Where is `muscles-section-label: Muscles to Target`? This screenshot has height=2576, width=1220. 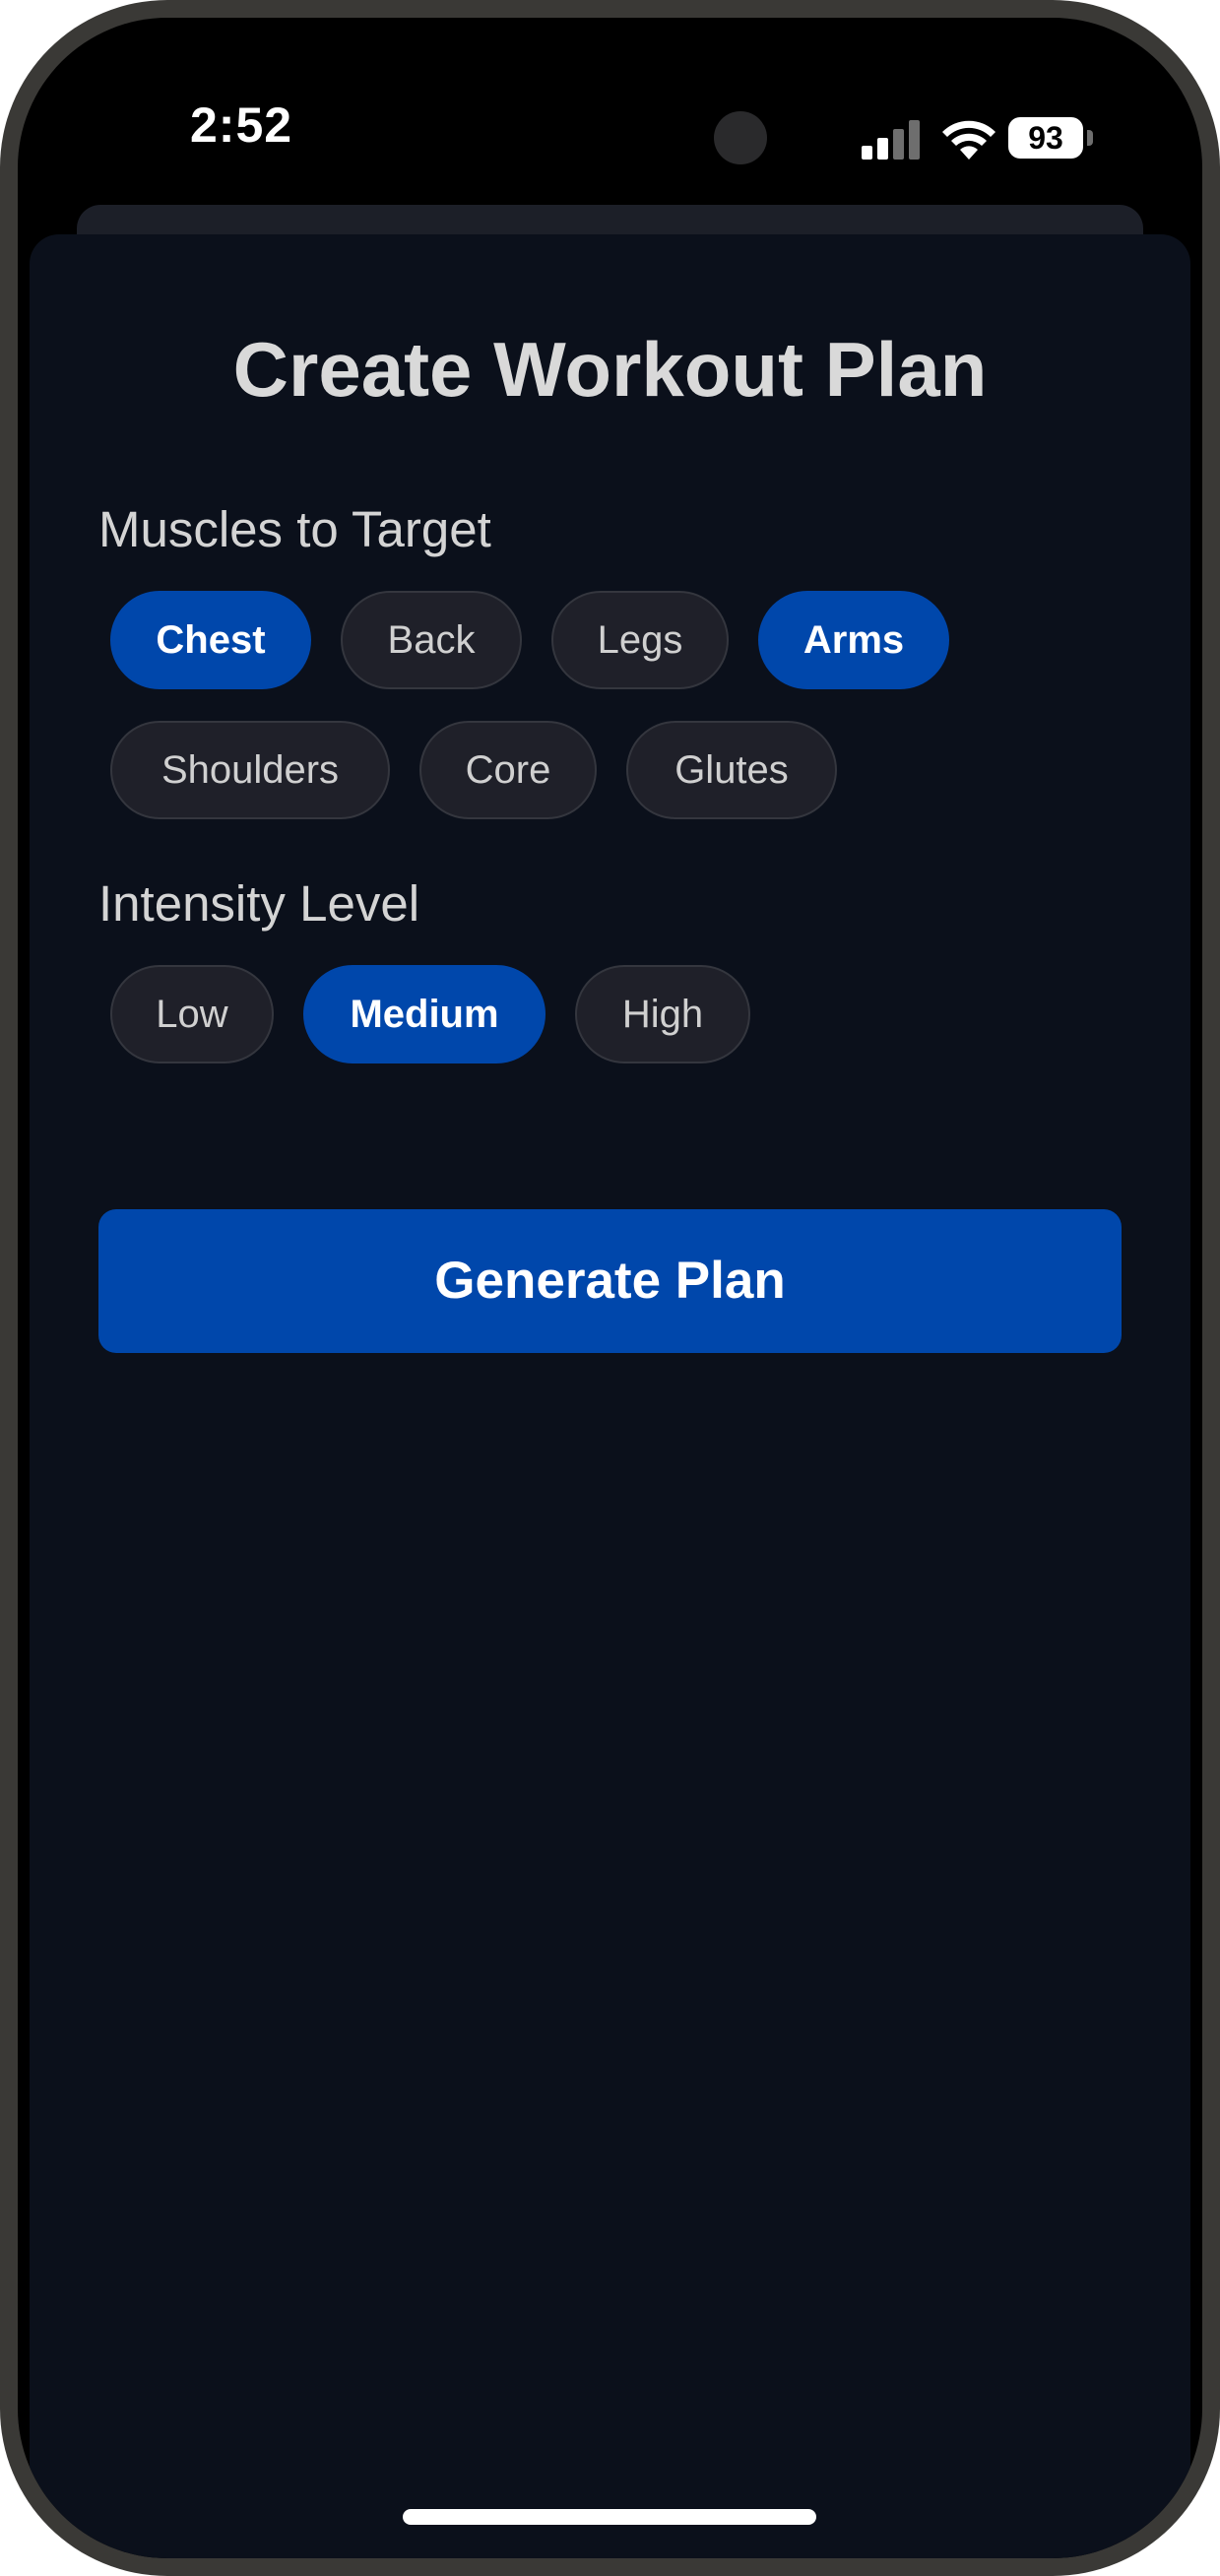
muscles-section-label: Muscles to Target is located at coordinates (294, 529).